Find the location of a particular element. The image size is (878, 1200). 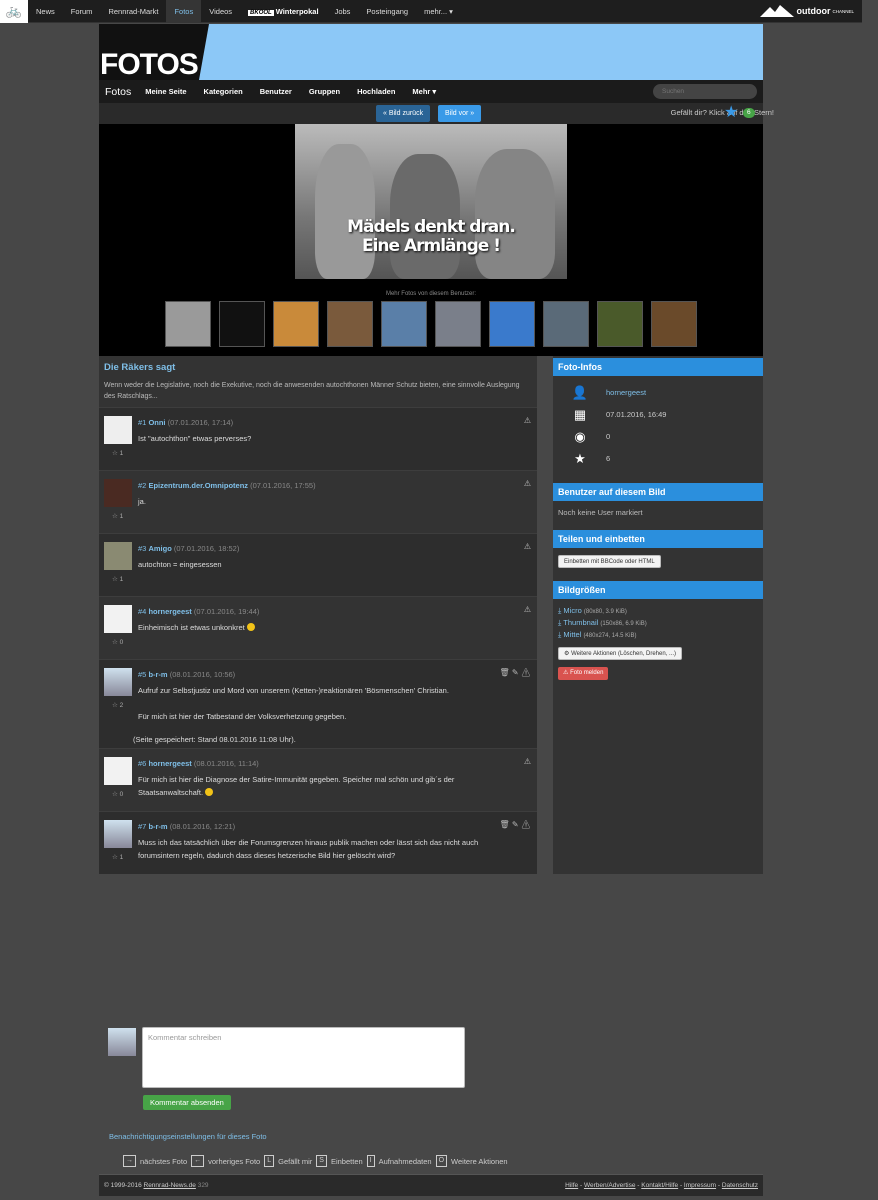

size-mittel: ⤓ Mittel (480x274, 14.5 KiB) is located at coordinates (597, 635).